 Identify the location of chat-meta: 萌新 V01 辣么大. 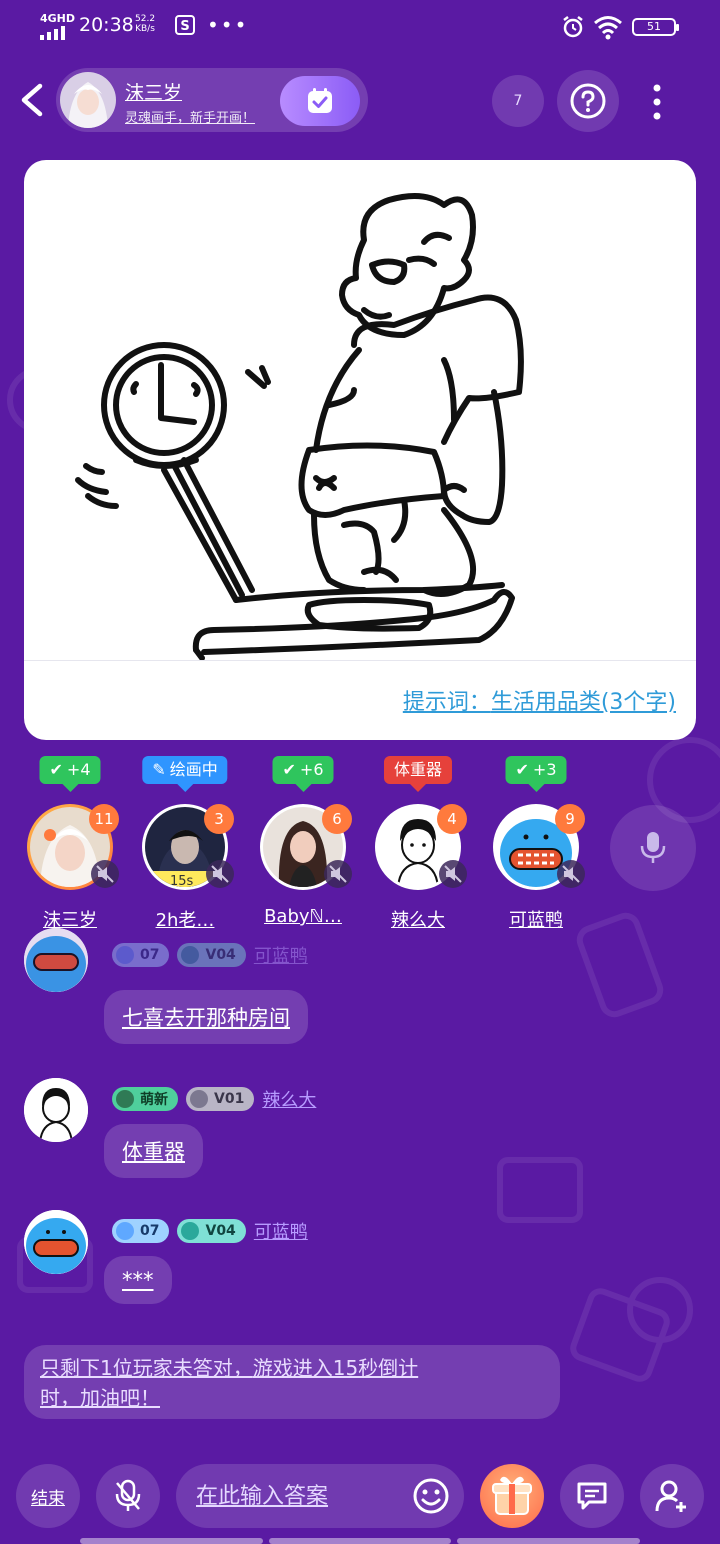
(214, 1099).